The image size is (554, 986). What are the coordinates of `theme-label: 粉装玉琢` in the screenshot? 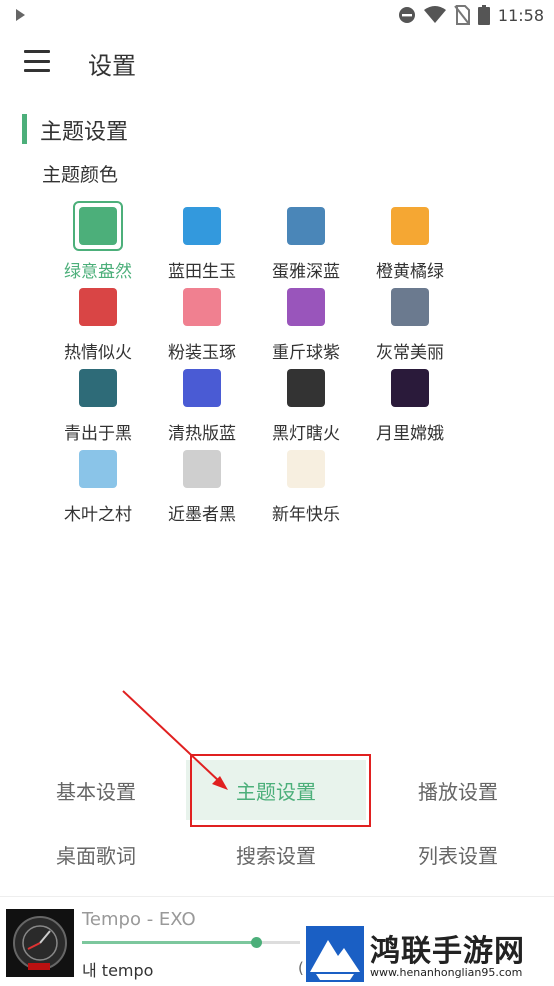 It's located at (202, 353).